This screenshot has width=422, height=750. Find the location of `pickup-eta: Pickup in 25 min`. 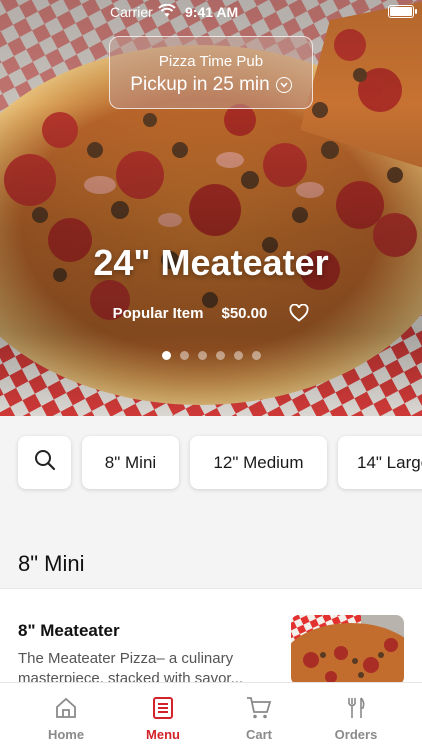

pickup-eta: Pickup in 25 min is located at coordinates (200, 84).